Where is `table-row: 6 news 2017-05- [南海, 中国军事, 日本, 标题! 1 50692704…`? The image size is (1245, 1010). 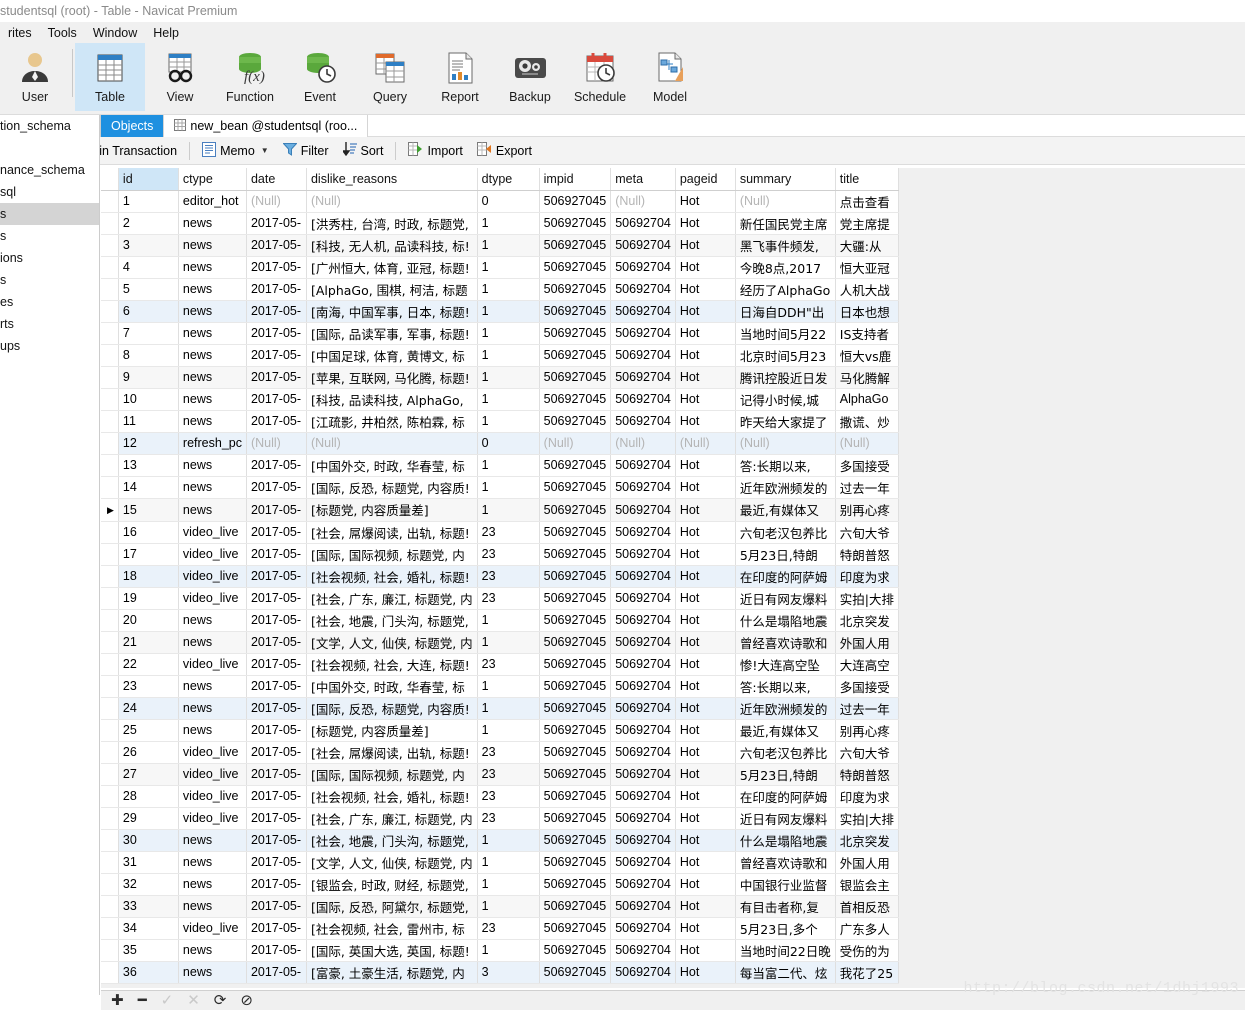
table-row: 6 news 2017-05- [南海, 中国军事, 日本, 标题! 1 50692704… is located at coordinates (500, 311).